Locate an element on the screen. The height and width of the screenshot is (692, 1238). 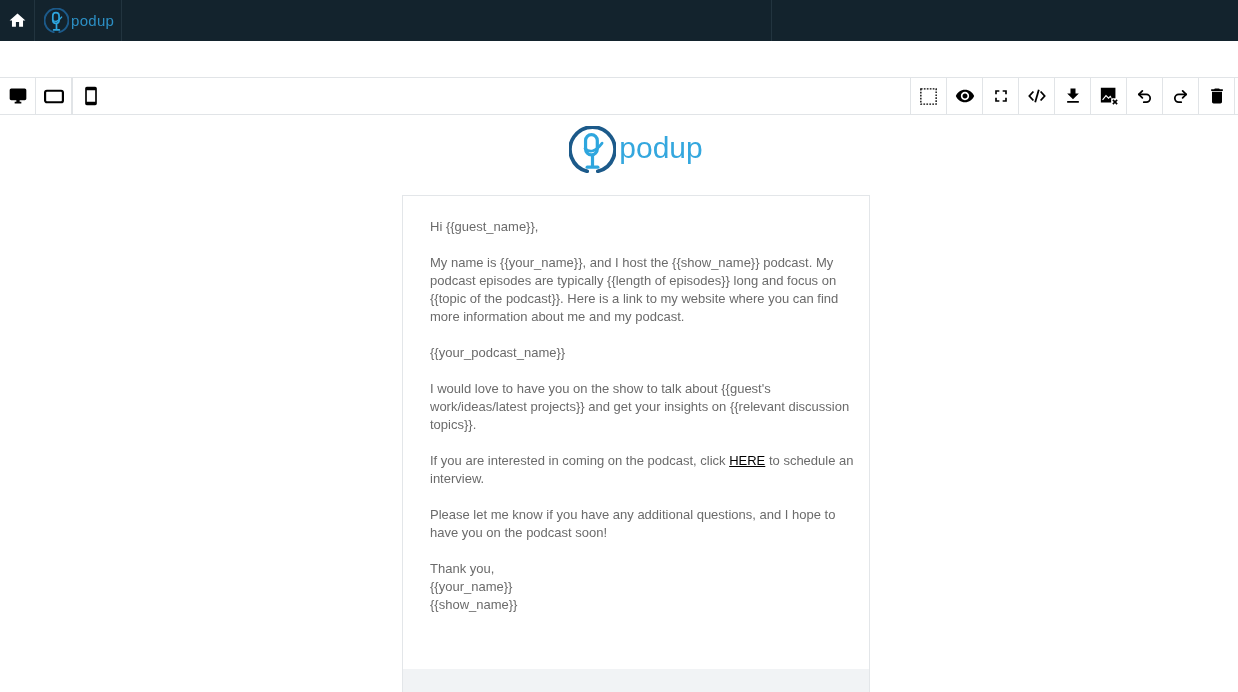
desktop-monitor-icon is located at coordinates (17, 96).